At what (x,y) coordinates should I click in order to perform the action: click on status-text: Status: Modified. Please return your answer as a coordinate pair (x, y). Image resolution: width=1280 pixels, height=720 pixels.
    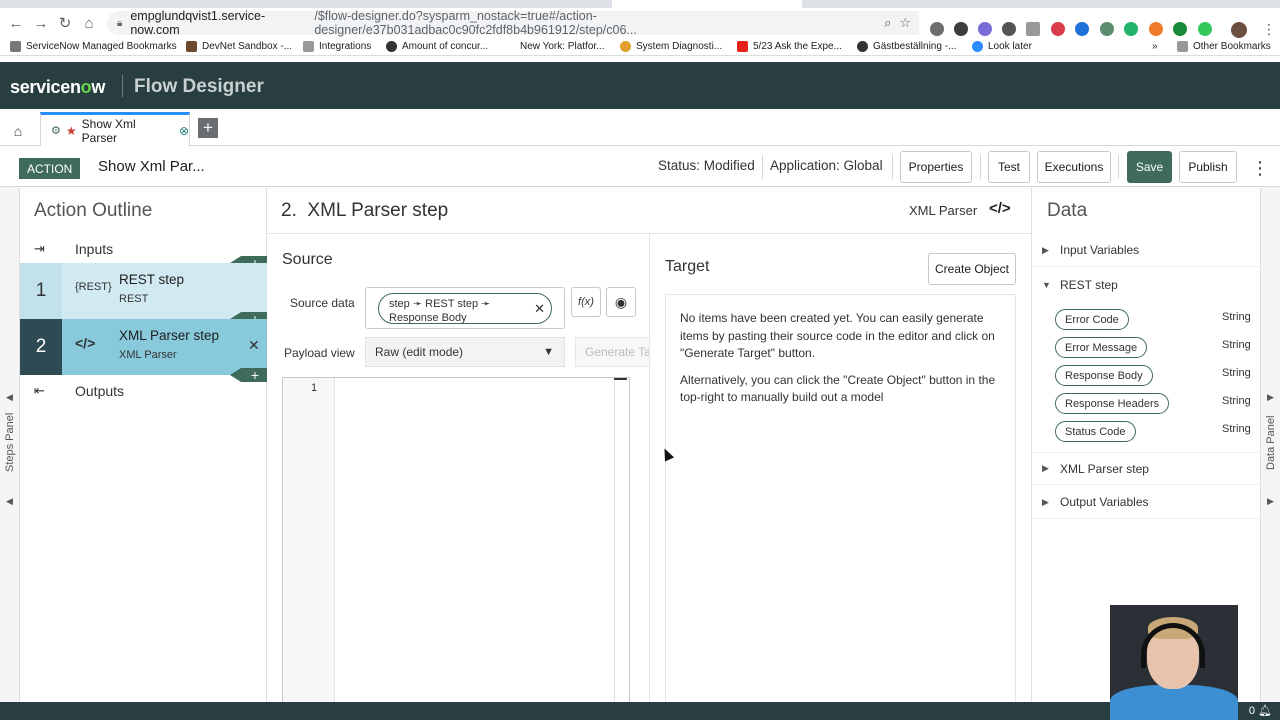
    Looking at the image, I should click on (706, 165).